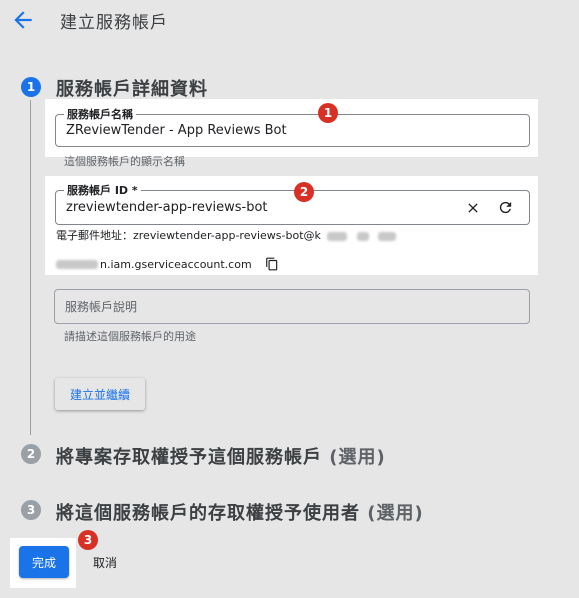 The image size is (579, 598). Describe the element at coordinates (31, 87) in the screenshot. I see `step-1-circle: 1` at that location.